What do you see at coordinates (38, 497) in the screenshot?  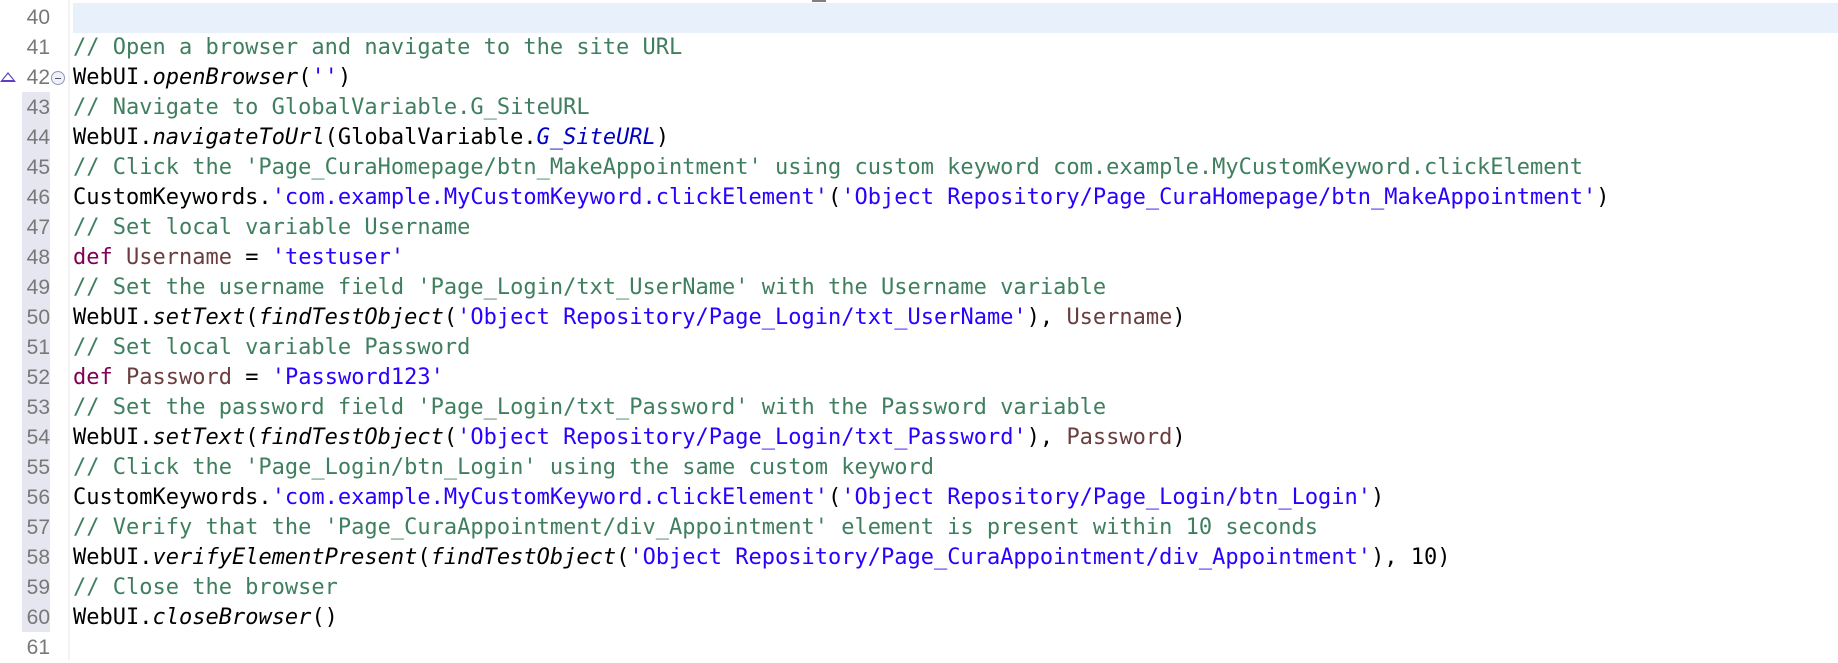 I see `line-number: 56` at bounding box center [38, 497].